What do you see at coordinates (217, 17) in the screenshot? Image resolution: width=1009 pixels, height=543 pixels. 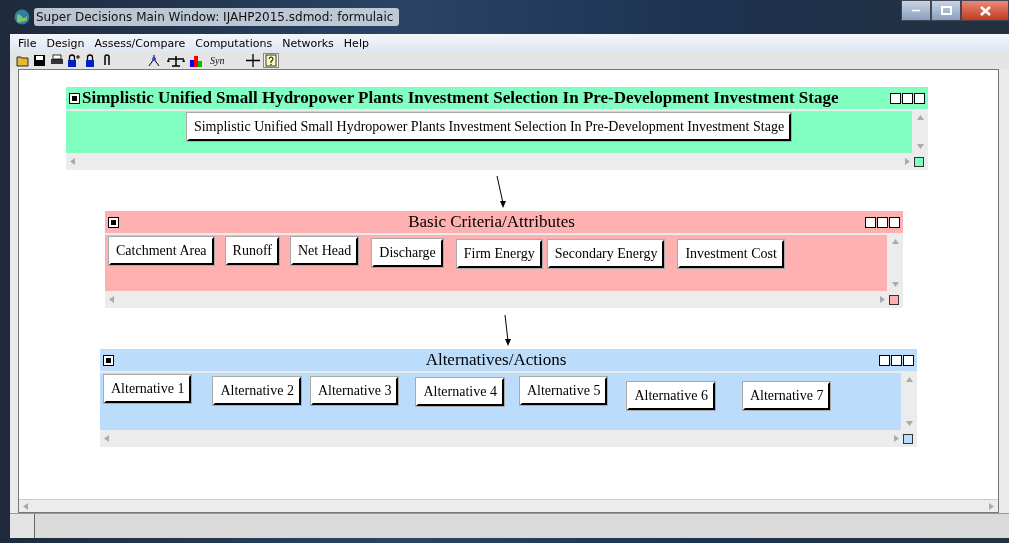 I see `window-title: Super Decisions Main Window: IJAHP2015.sdmod: formulaic` at bounding box center [217, 17].